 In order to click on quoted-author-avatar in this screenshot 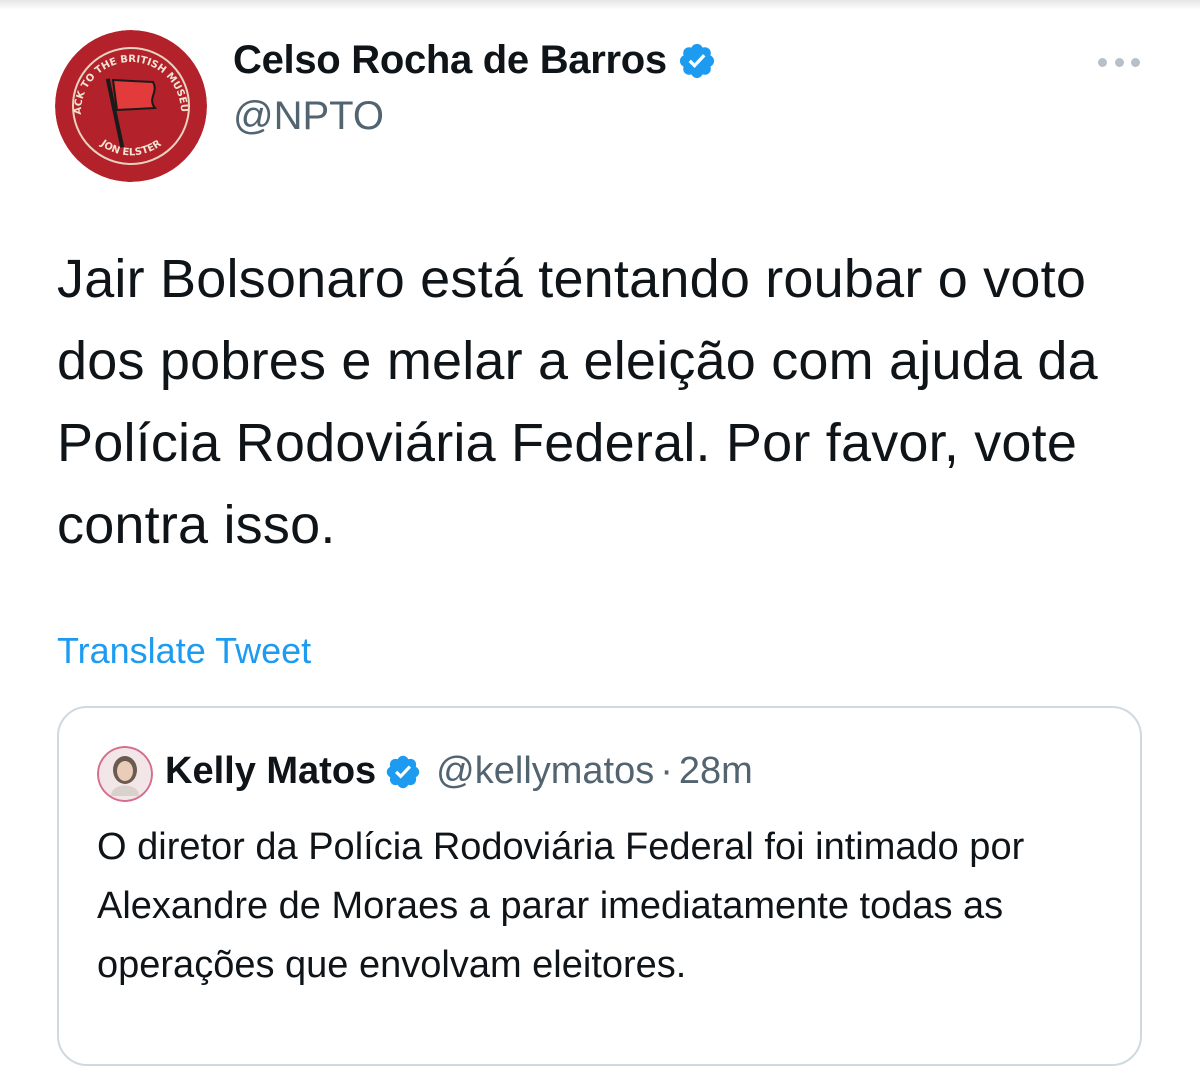, I will do `click(125, 774)`.